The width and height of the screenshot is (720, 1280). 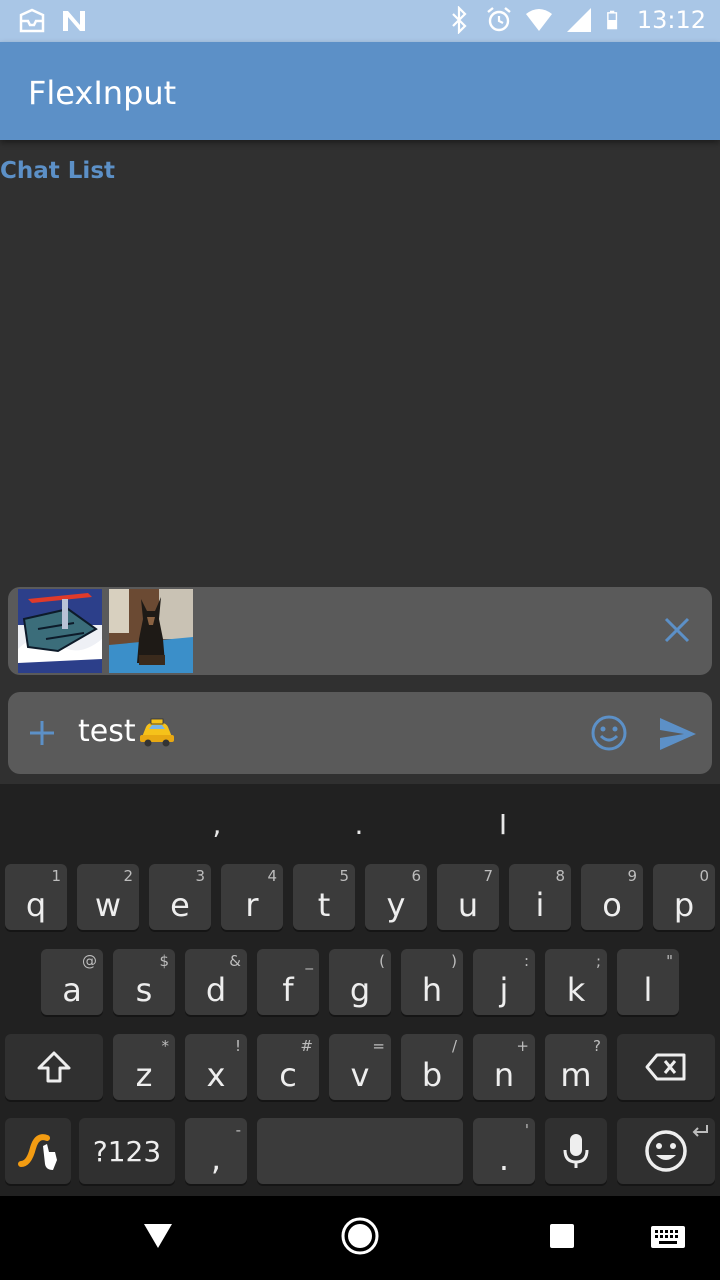 I want to click on key-hint-label: ;, so click(x=598, y=961).